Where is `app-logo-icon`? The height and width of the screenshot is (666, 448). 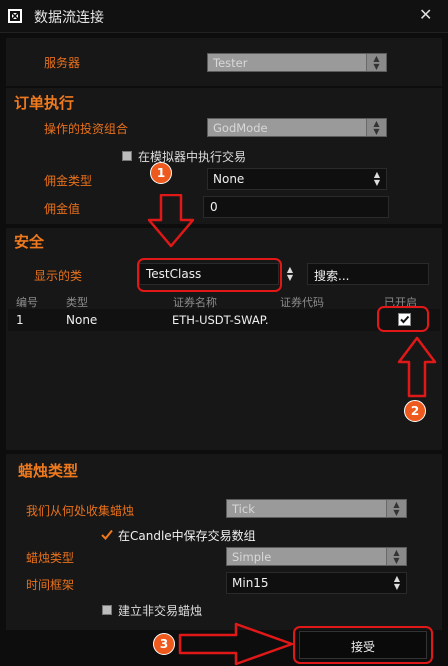
app-logo-icon is located at coordinates (15, 16).